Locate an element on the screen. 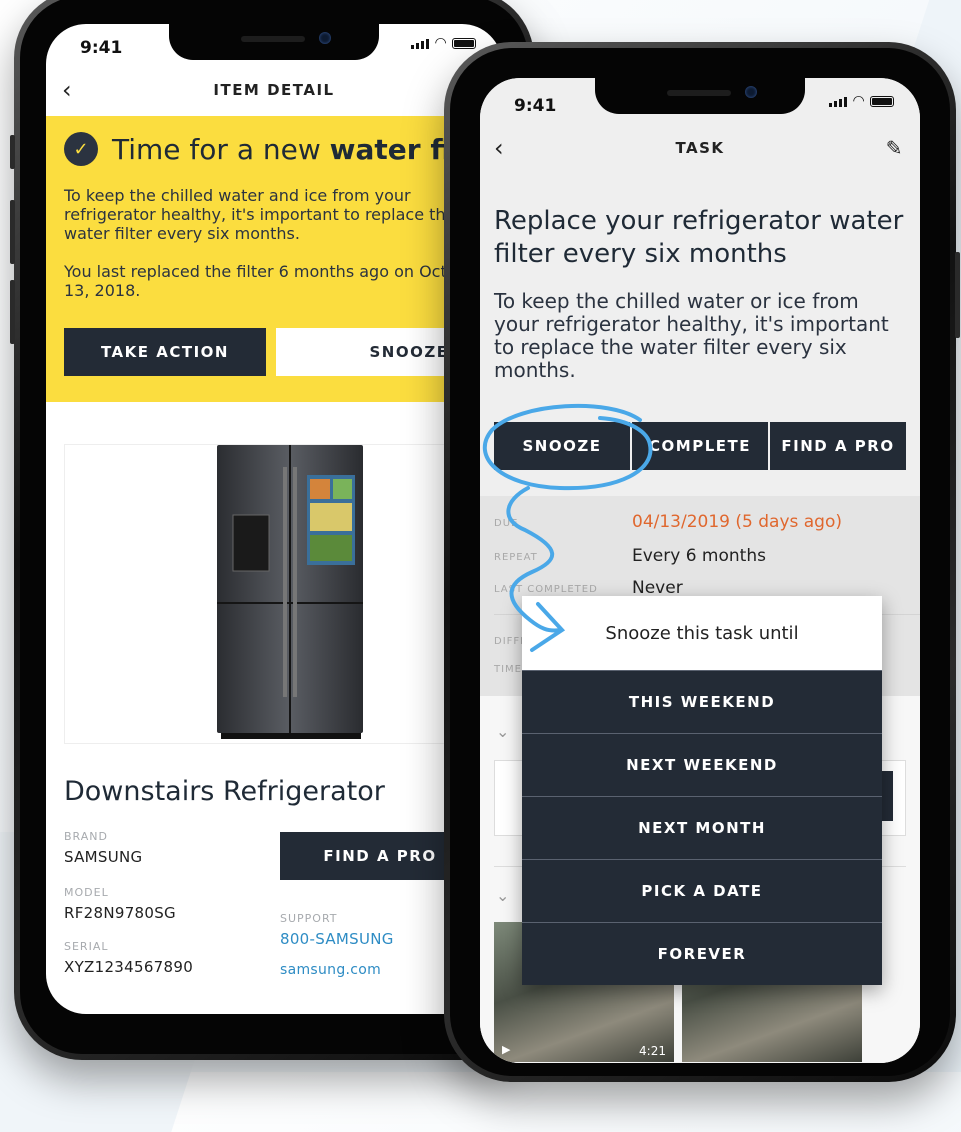 This screenshot has height=1132, width=961. snooze-option-forever: FOREVER is located at coordinates (702, 953).